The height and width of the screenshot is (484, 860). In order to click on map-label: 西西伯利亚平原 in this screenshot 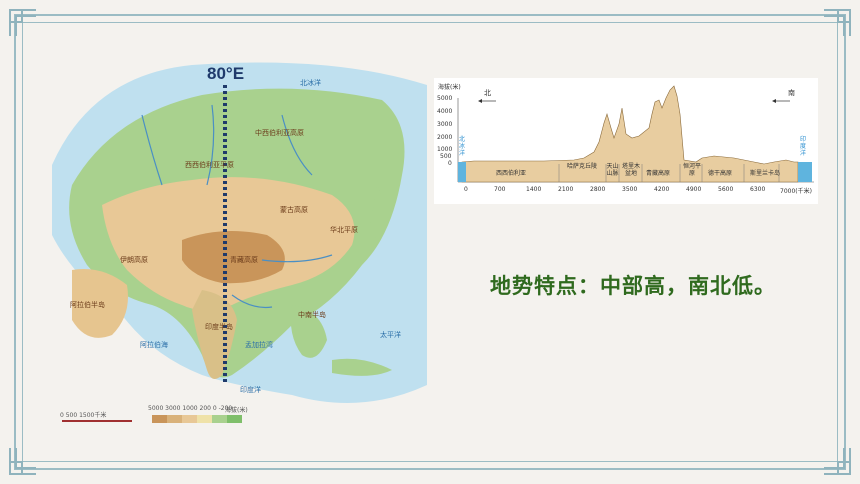, I will do `click(209, 165)`.